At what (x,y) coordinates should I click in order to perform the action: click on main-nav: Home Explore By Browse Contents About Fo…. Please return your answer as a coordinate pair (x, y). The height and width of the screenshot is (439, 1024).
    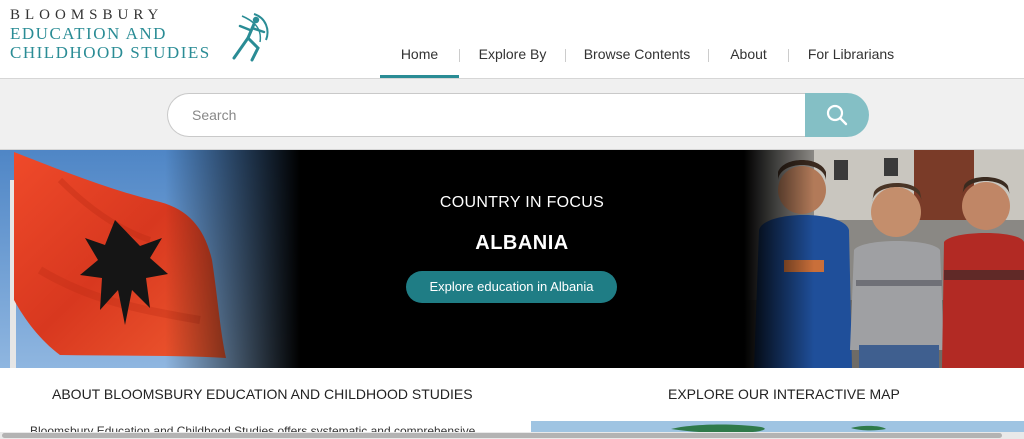
    Looking at the image, I should click on (646, 58).